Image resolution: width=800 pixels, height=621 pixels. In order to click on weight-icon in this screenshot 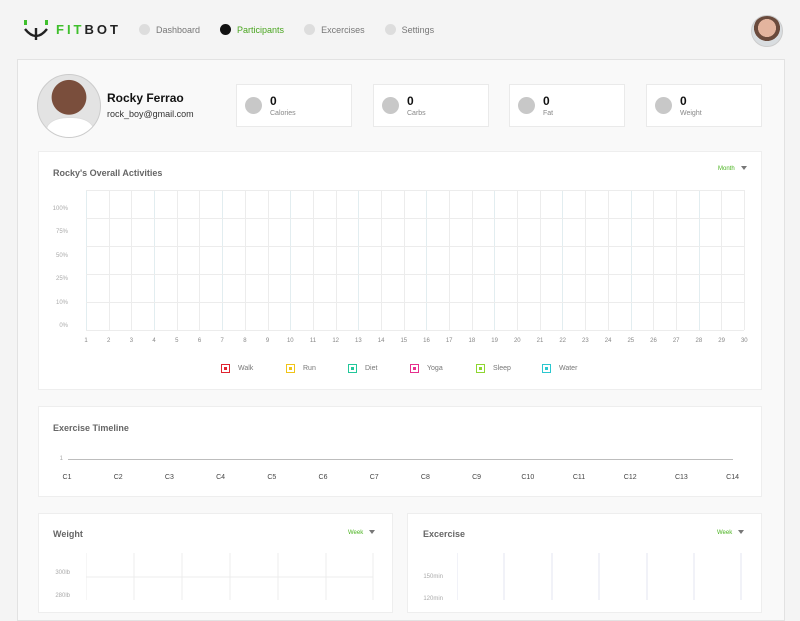, I will do `click(663, 105)`.